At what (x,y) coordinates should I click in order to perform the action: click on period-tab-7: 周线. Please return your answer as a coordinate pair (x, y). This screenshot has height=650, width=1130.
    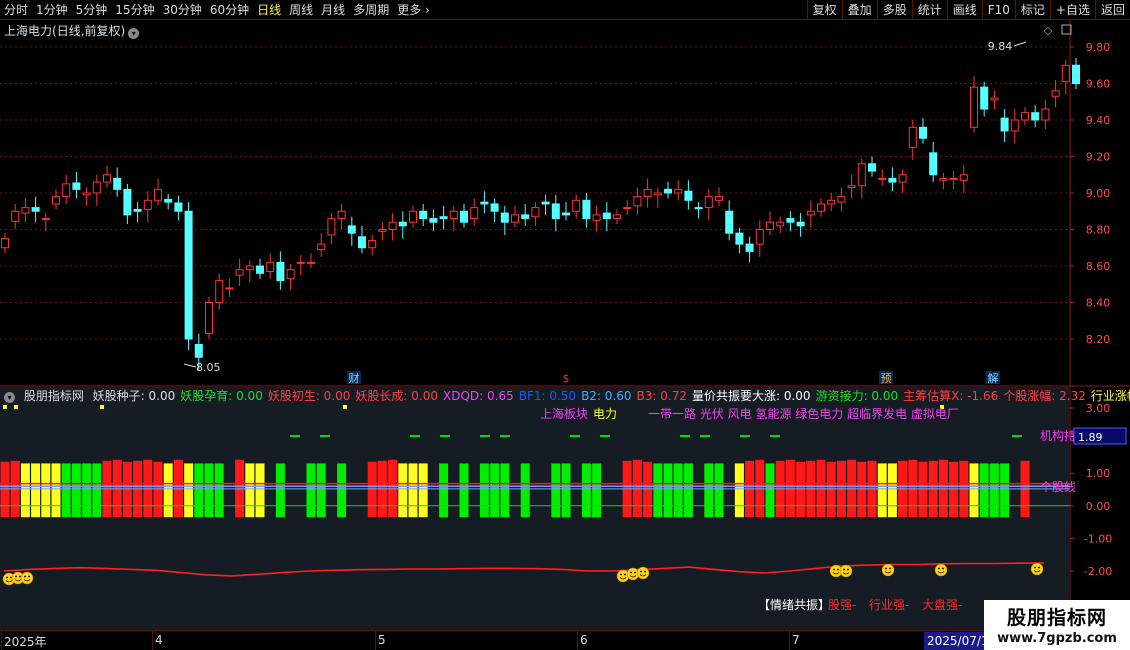
    Looking at the image, I should click on (301, 9).